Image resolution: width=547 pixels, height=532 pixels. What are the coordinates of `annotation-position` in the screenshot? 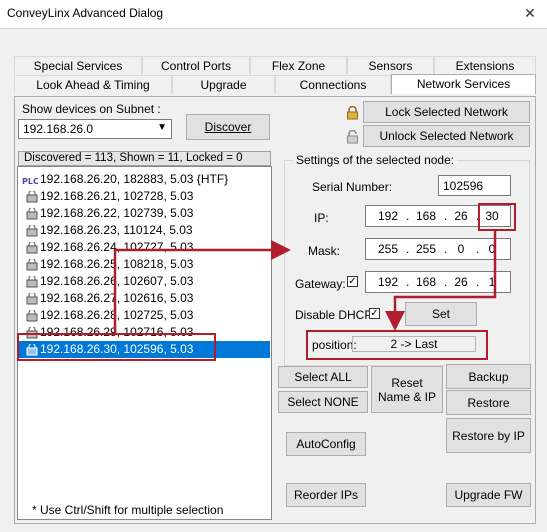 It's located at (397, 345).